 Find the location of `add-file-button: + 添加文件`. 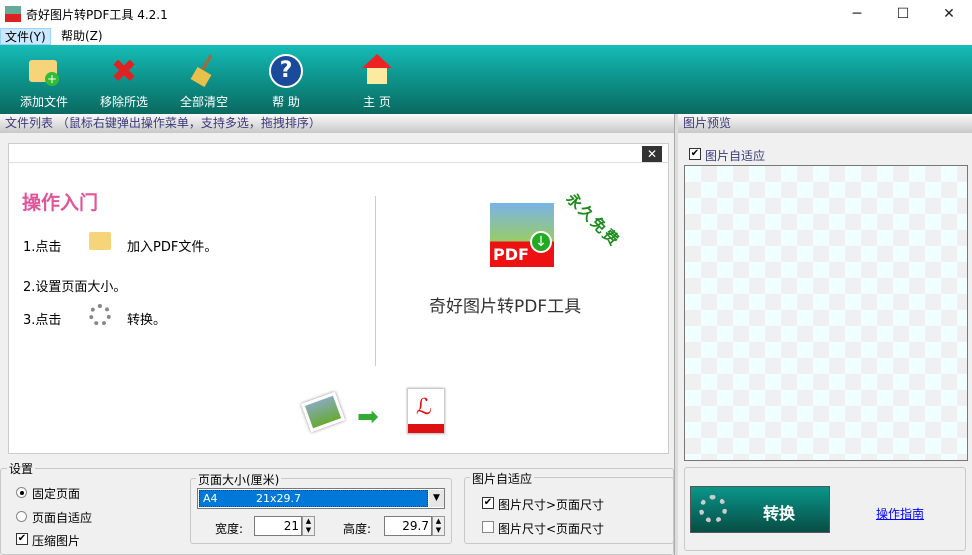

add-file-button: + 添加文件 is located at coordinates (44, 81).